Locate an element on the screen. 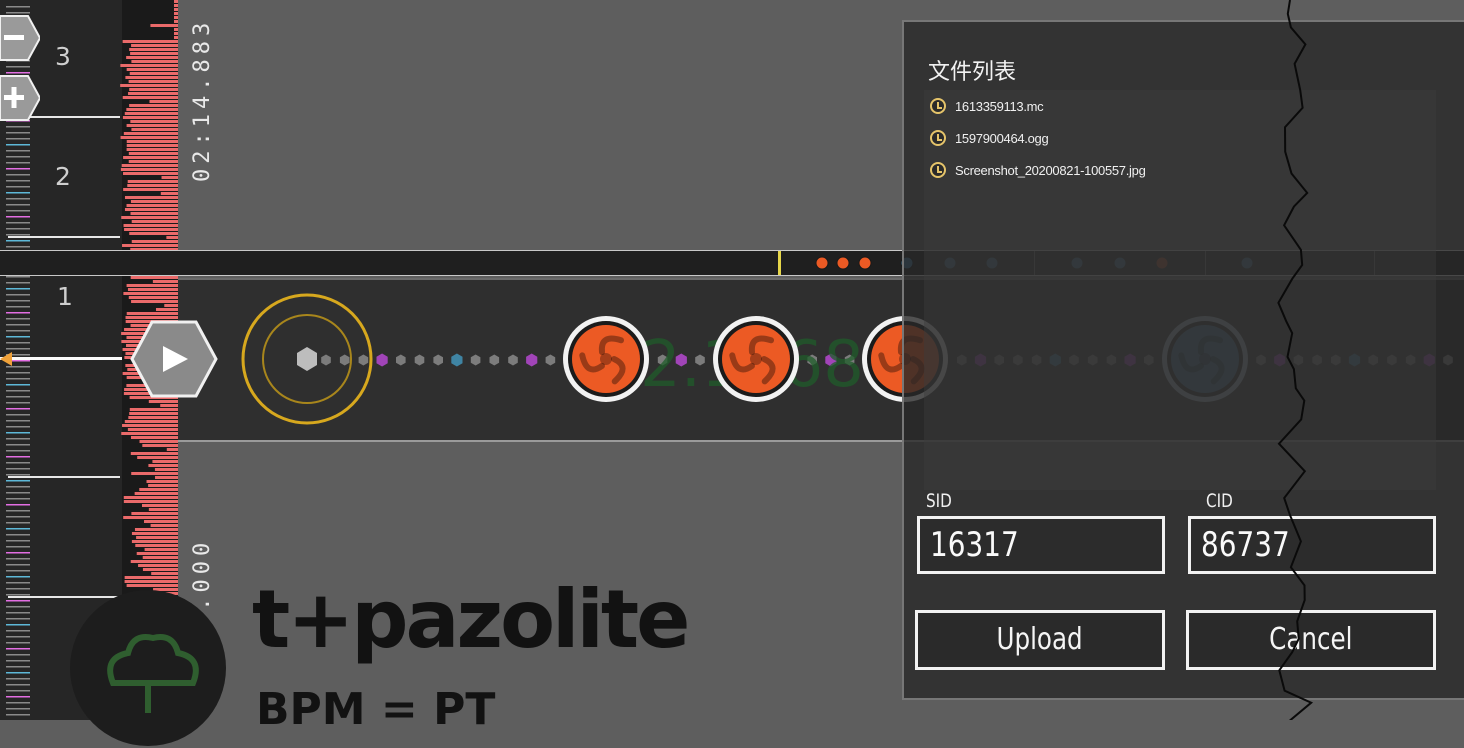 The height and width of the screenshot is (748, 1464). artist-logo is located at coordinates (148, 668).